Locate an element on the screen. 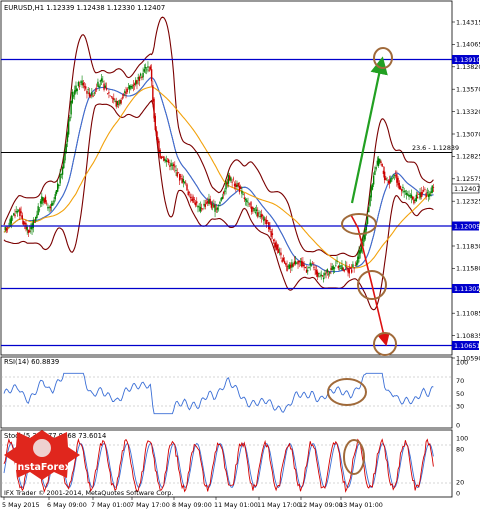  price-tick-label: 1.12325 is located at coordinates (468, 202).